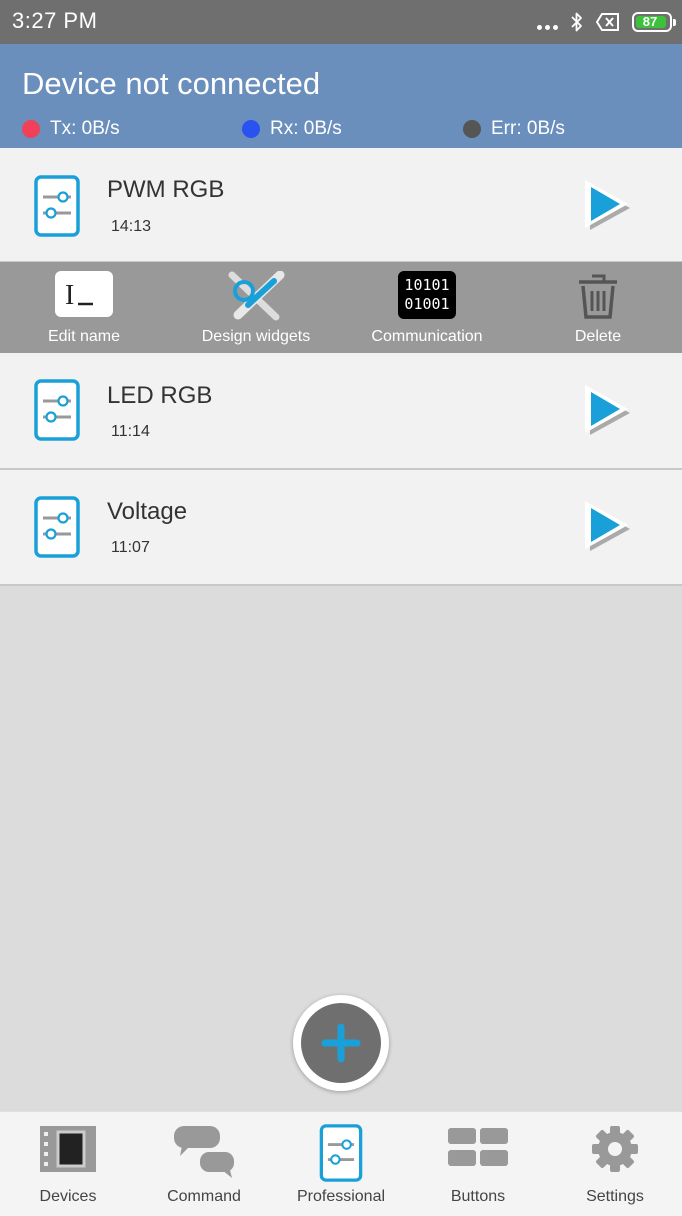 This screenshot has height=1216, width=682. I want to click on list-item: LED RGB 11:14, so click(341, 411).